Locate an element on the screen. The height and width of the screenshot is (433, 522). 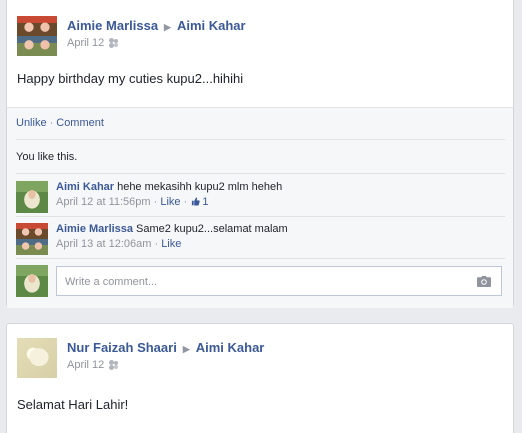
comment-link: Comment is located at coordinates (80, 123).